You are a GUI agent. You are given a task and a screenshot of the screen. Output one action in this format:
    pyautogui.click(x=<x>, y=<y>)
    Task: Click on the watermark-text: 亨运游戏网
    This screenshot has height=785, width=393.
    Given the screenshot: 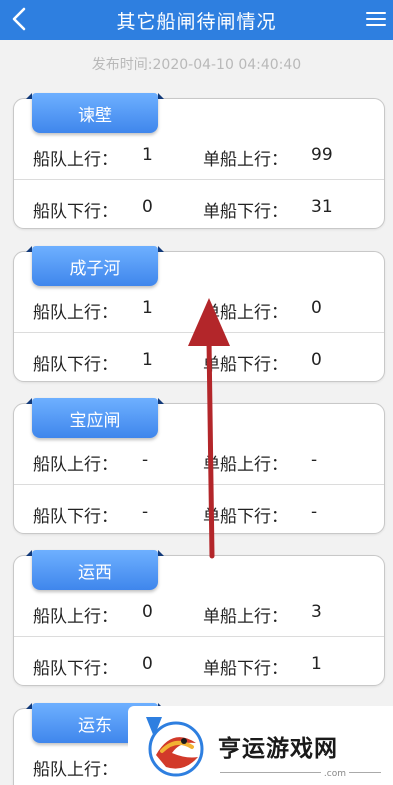 What is the action you would take?
    pyautogui.click(x=278, y=748)
    